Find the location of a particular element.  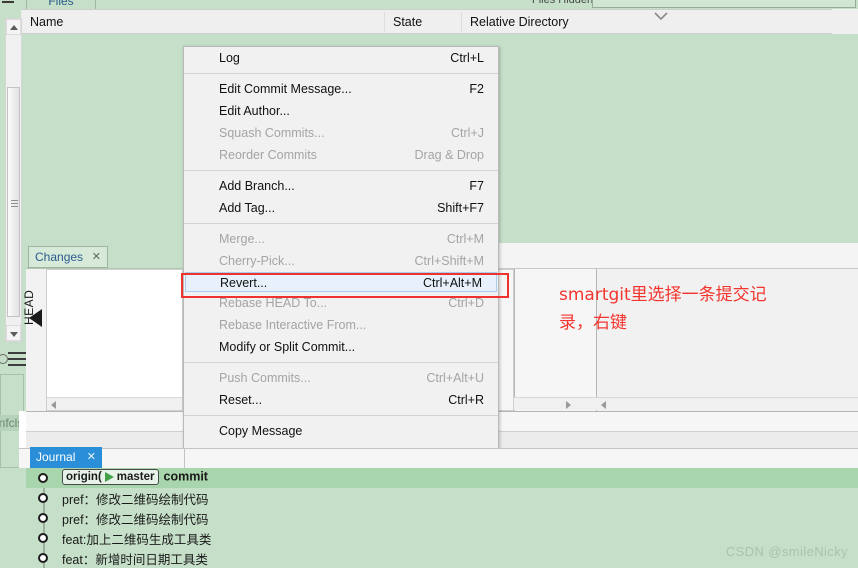

commit-message: feat：新增时间日期工具类 is located at coordinates (135, 560).